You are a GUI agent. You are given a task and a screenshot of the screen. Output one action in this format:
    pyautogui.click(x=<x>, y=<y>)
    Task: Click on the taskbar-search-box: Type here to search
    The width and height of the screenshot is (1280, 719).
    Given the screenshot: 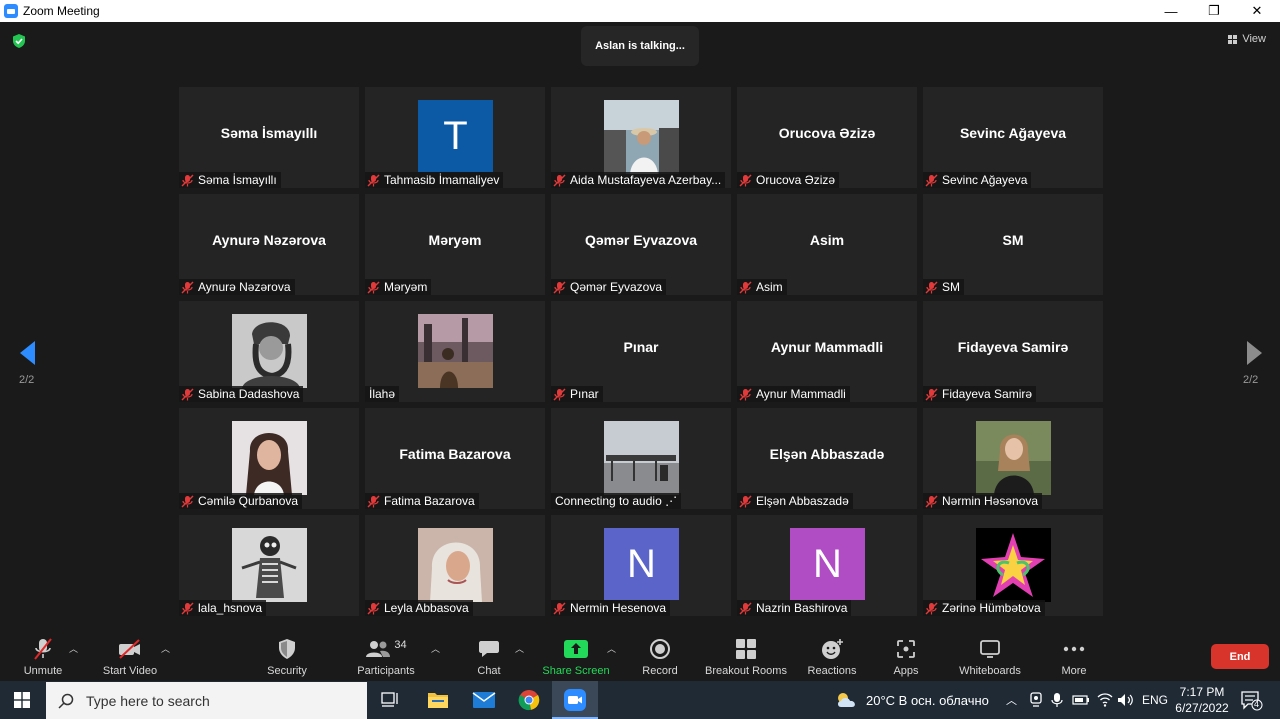 What is the action you would take?
    pyautogui.click(x=206, y=700)
    